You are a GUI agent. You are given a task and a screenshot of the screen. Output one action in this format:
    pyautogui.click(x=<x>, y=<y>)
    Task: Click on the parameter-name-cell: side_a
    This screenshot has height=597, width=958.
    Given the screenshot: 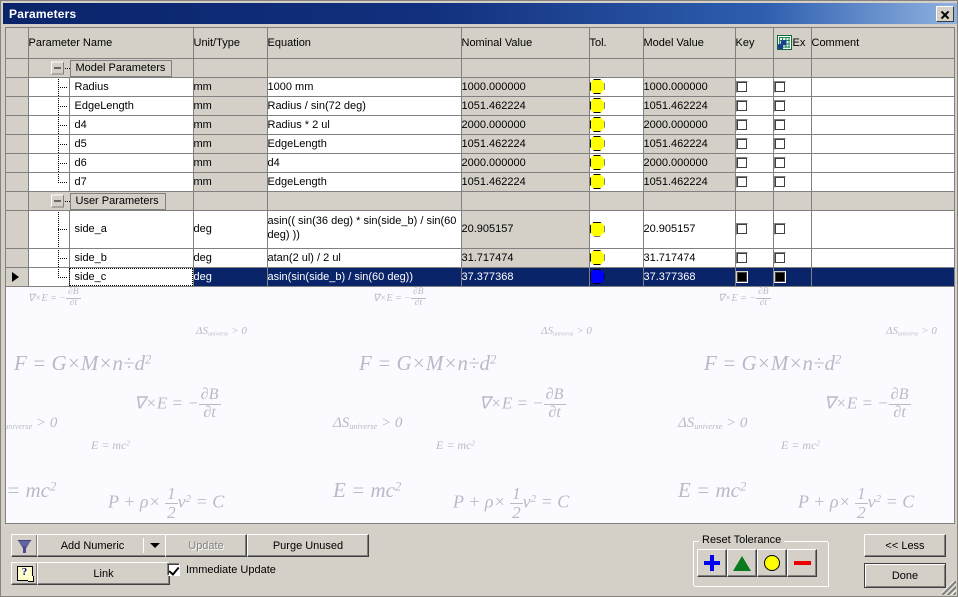 What is the action you would take?
    pyautogui.click(x=111, y=229)
    